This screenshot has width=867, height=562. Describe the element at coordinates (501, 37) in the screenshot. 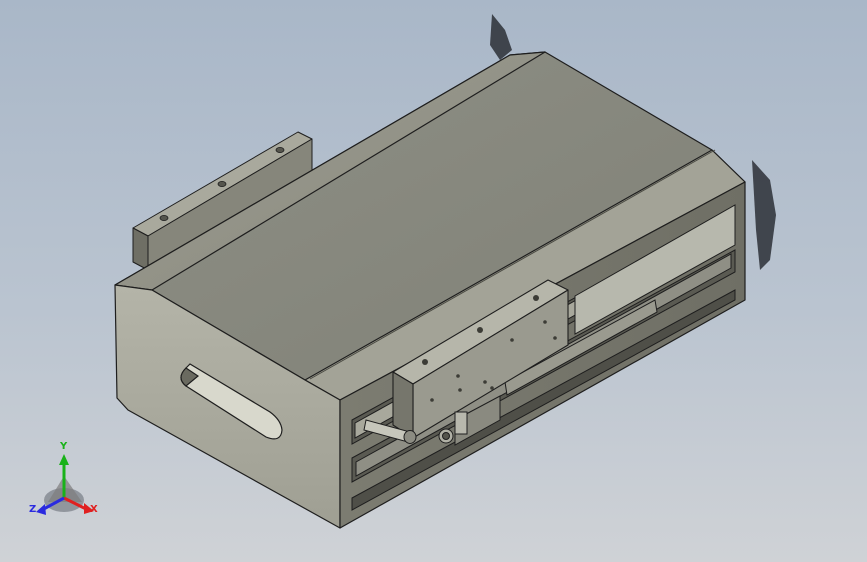

I see `shadow-back` at that location.